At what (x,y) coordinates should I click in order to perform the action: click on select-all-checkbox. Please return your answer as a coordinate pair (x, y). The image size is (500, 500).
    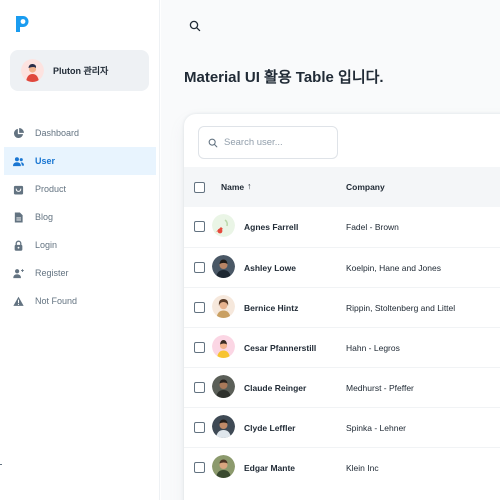
    Looking at the image, I should click on (199, 187).